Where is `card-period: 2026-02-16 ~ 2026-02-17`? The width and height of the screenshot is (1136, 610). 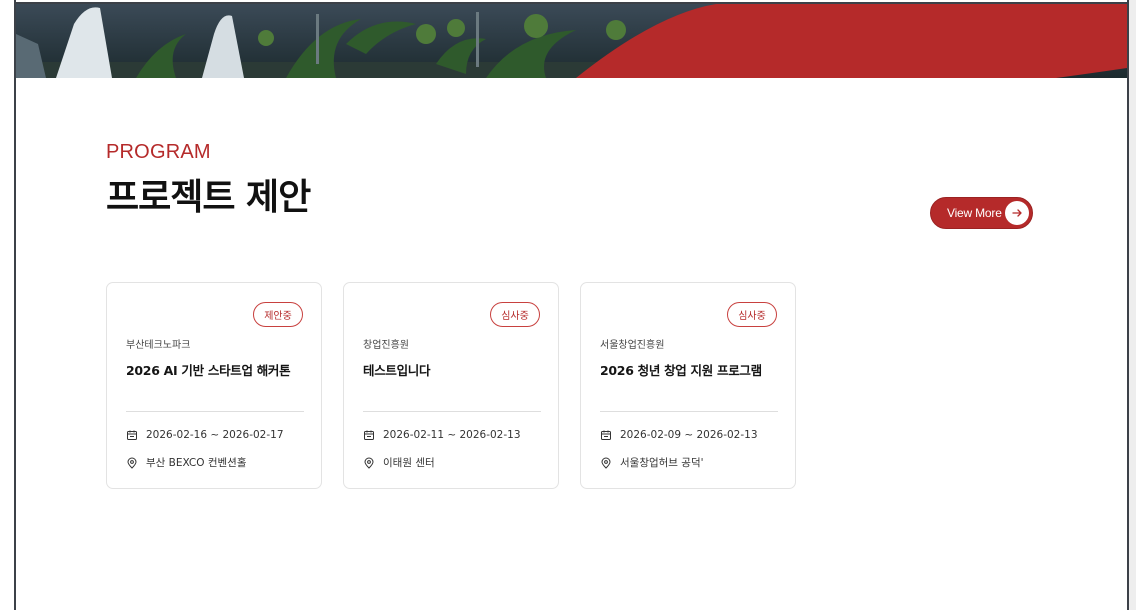 card-period: 2026-02-16 ~ 2026-02-17 is located at coordinates (215, 435).